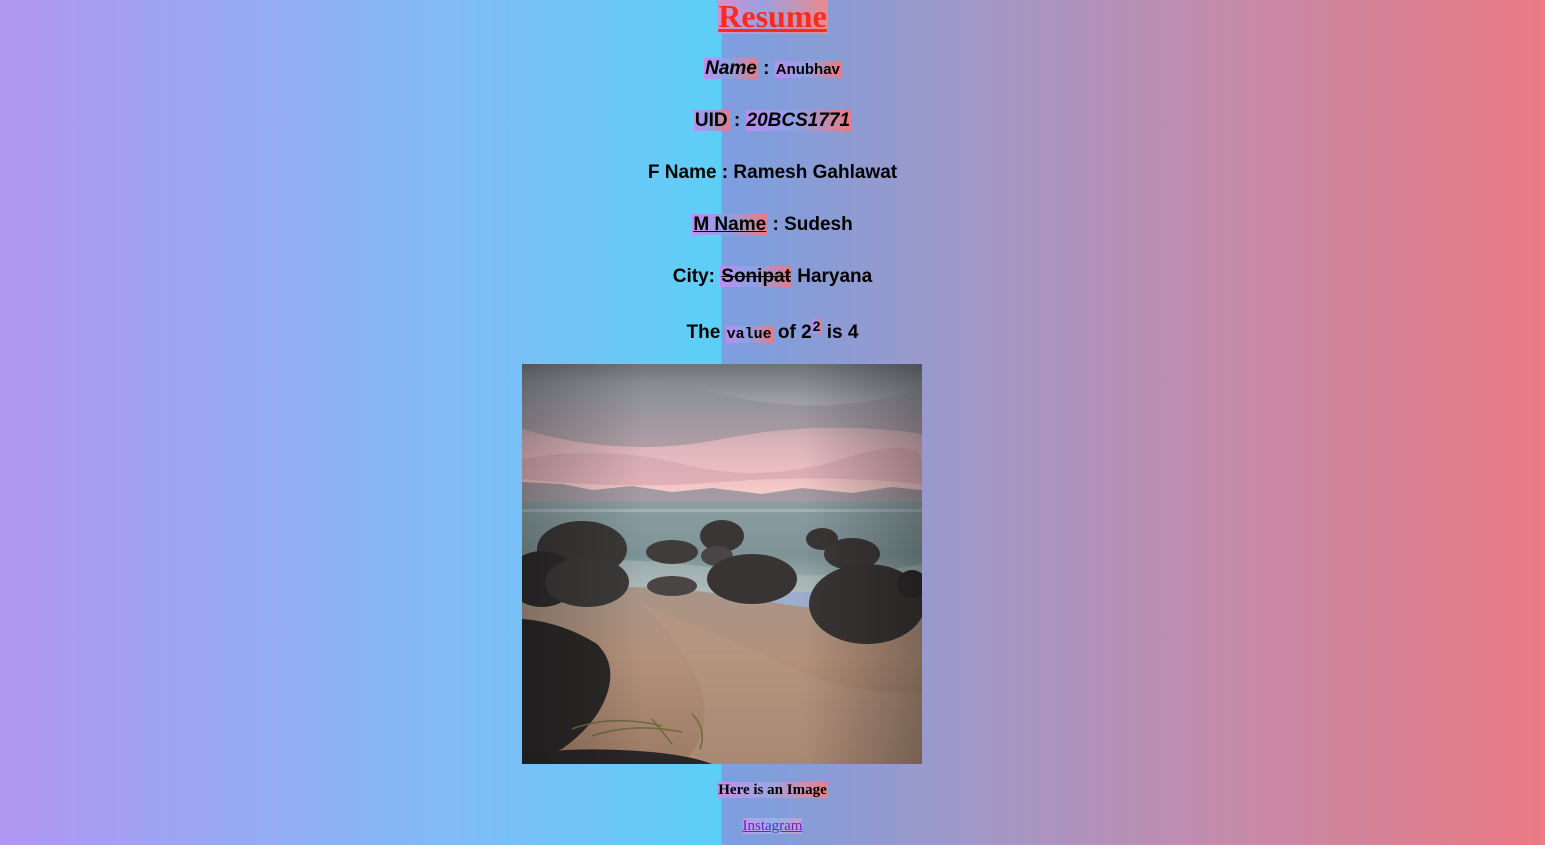 The width and height of the screenshot is (1545, 845). I want to click on page-title: Resume, so click(772, 17).